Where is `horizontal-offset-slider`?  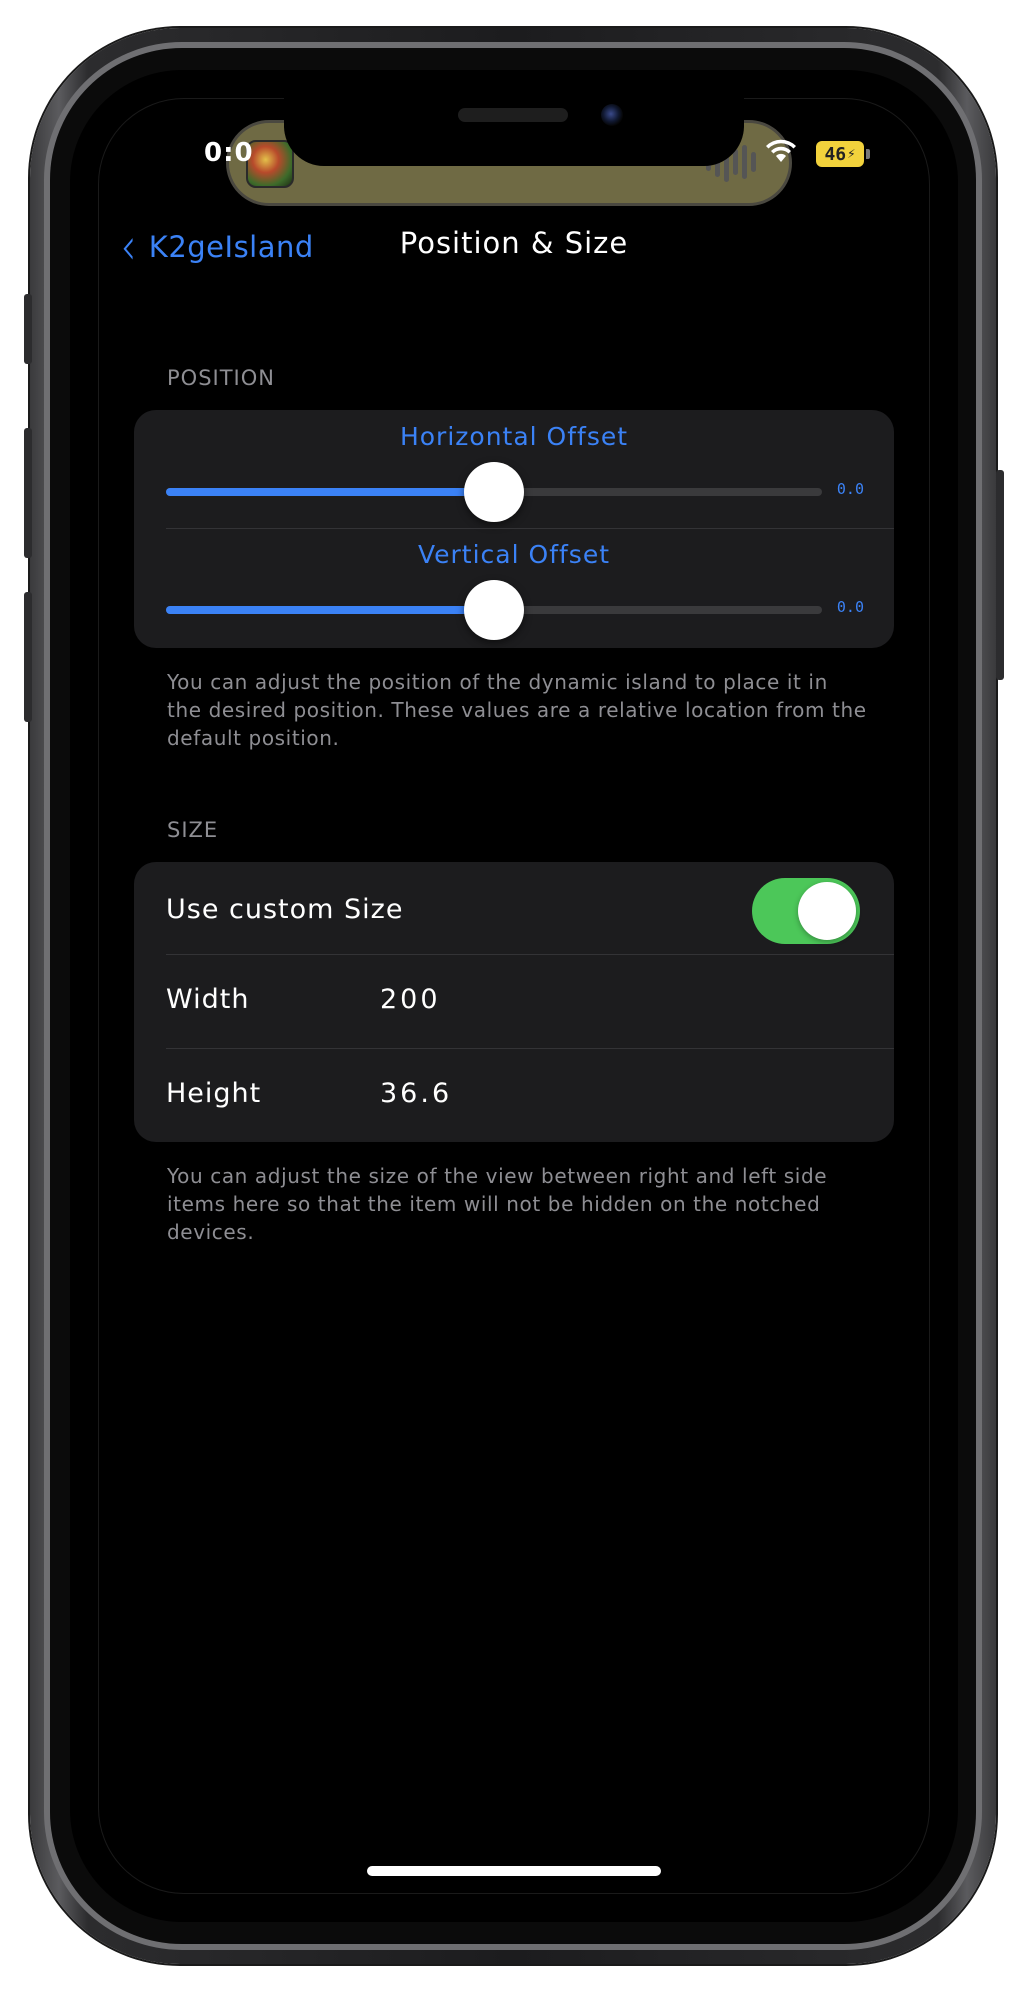
horizontal-offset-slider is located at coordinates (494, 492).